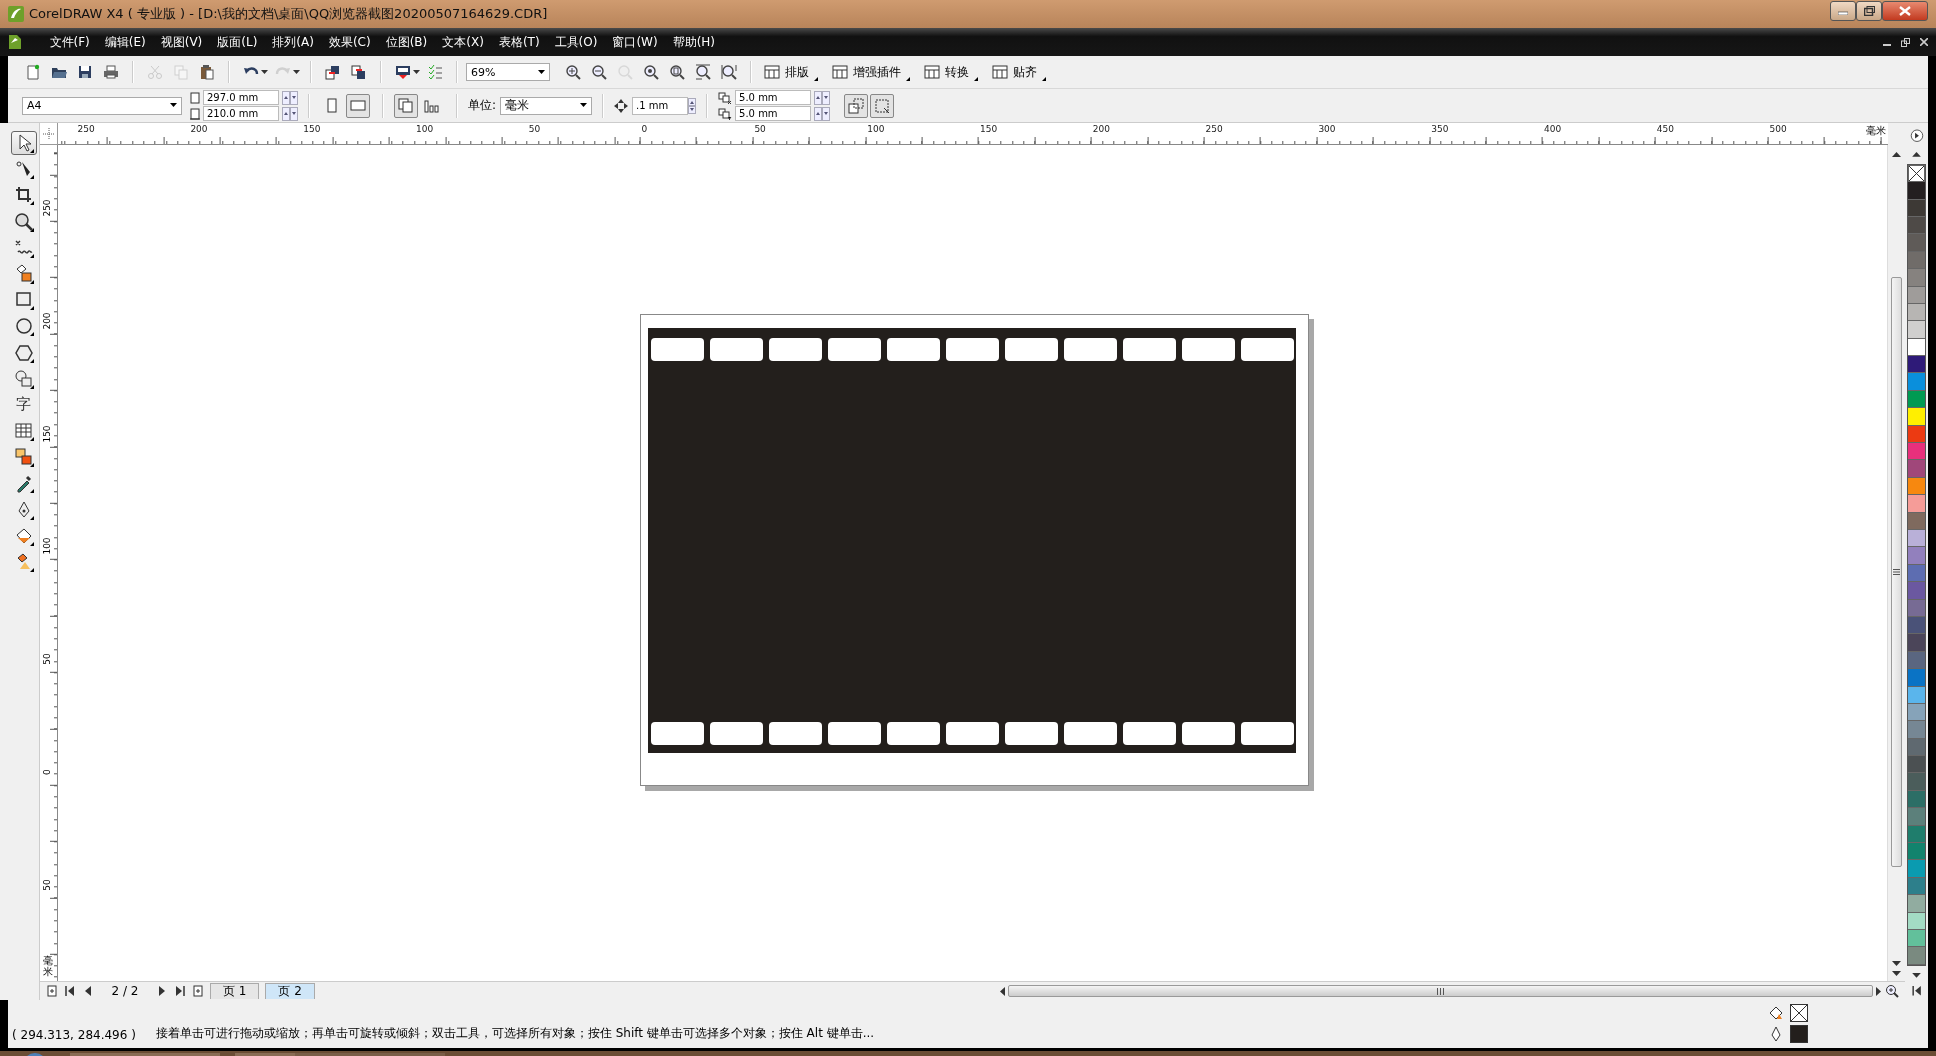 The image size is (1936, 1056). What do you see at coordinates (729, 72) in the screenshot?
I see `zoom-height-icon` at bounding box center [729, 72].